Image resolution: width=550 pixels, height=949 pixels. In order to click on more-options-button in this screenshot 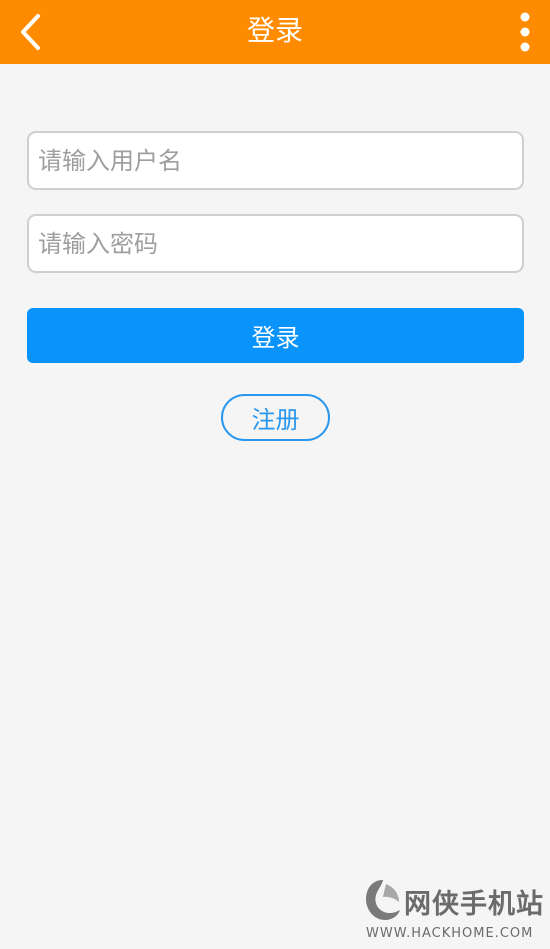, I will do `click(525, 32)`.